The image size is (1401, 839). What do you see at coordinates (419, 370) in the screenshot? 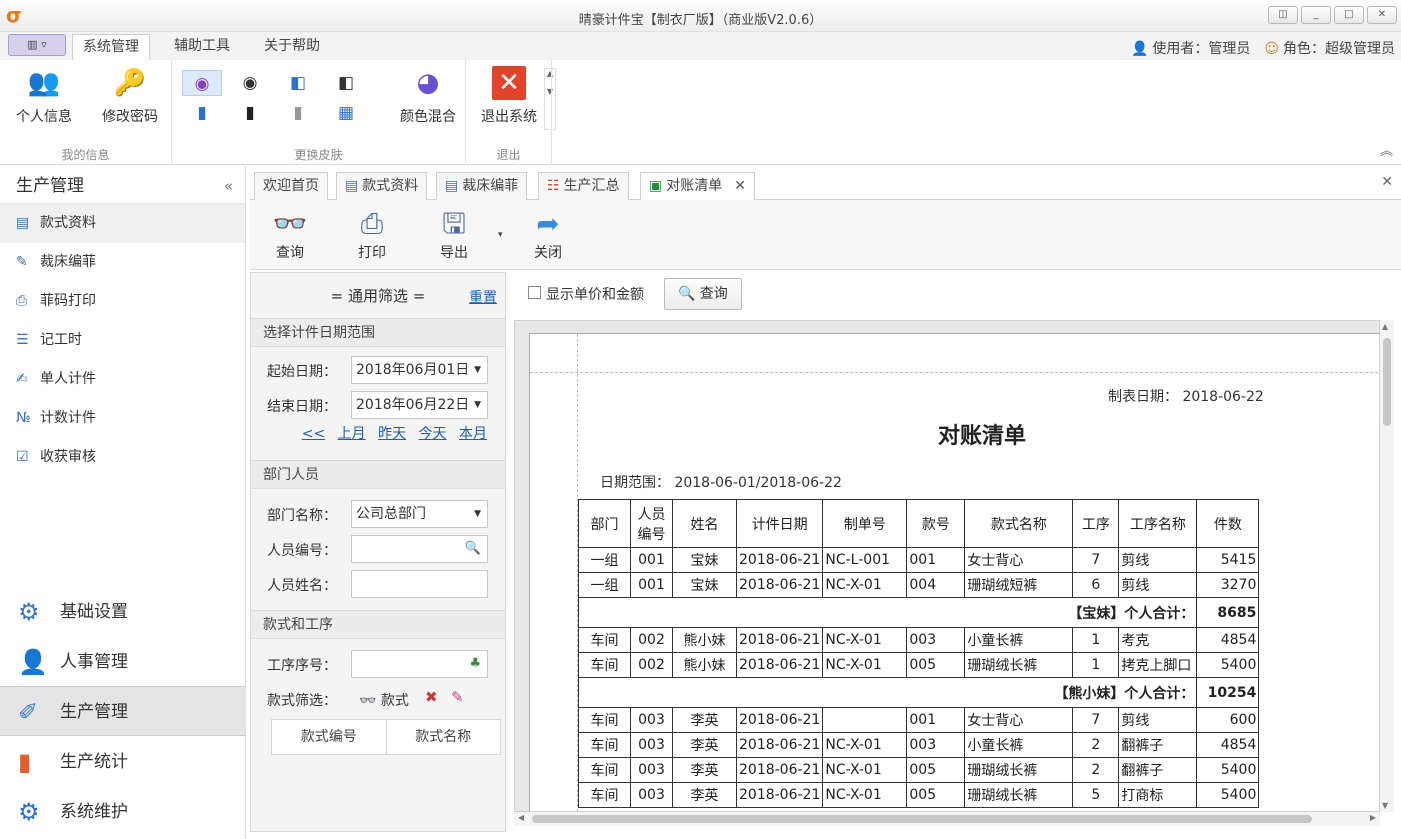
I see `start-date-picker: 2018年06月01日 ▼` at bounding box center [419, 370].